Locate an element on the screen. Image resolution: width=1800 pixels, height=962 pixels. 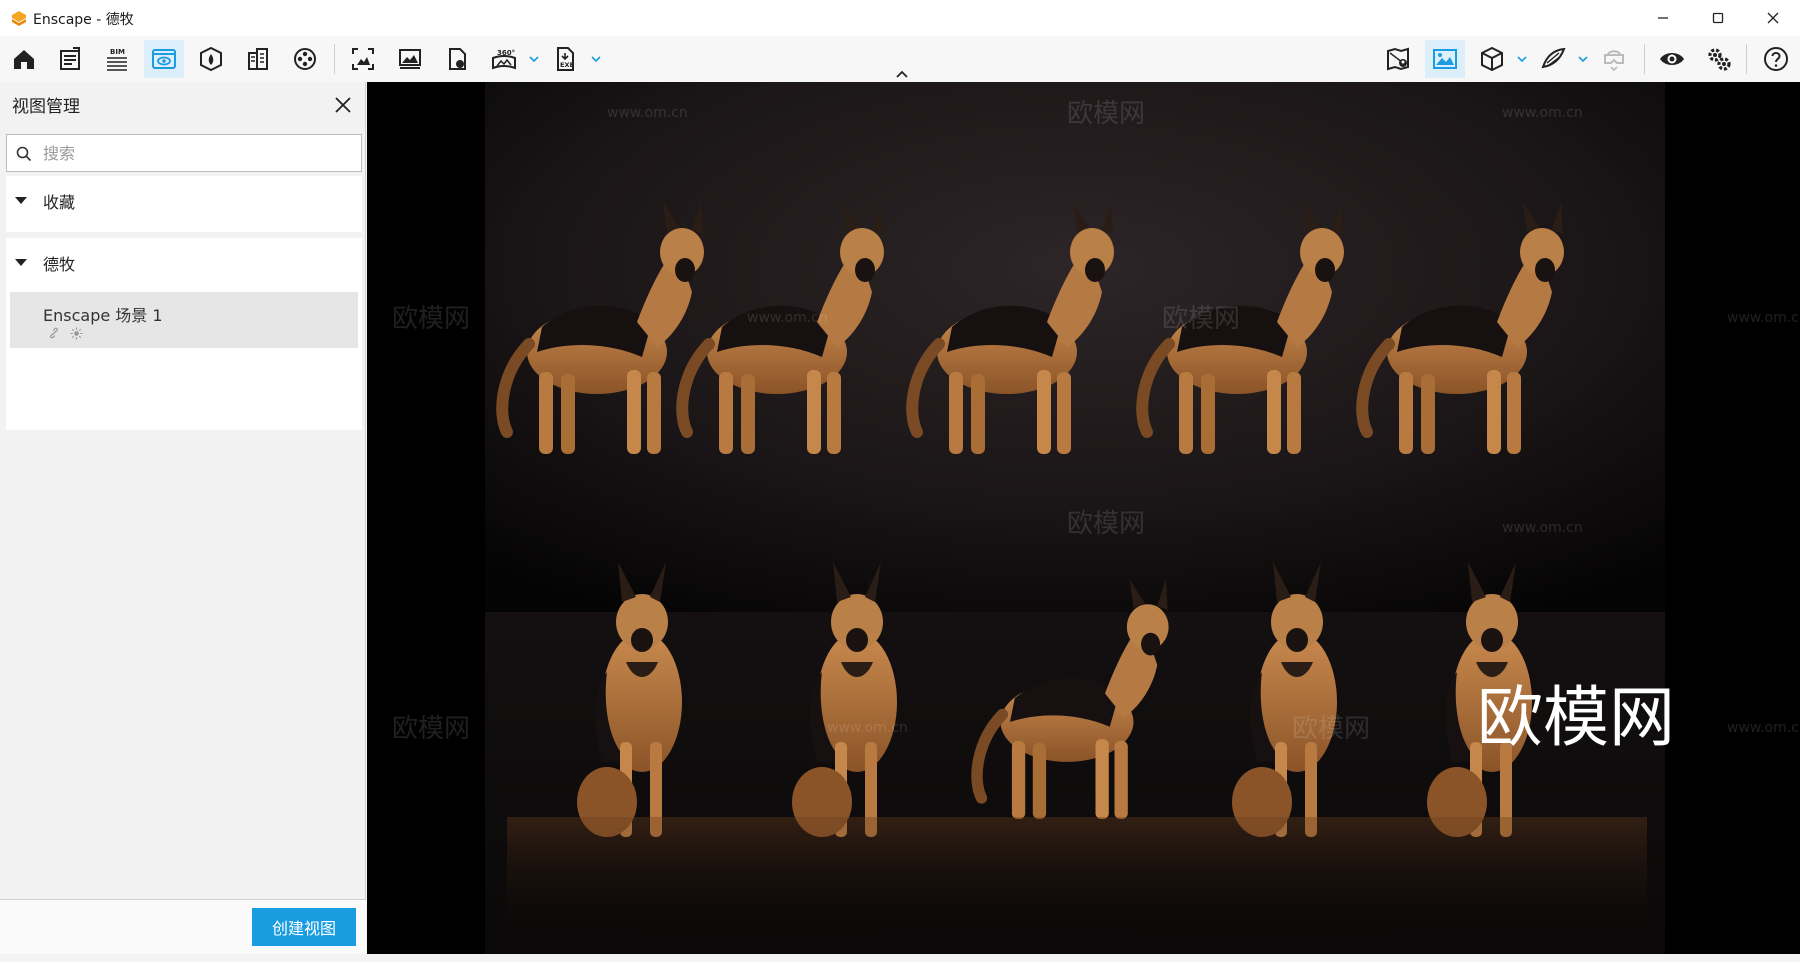
view-management-icon is located at coordinates (164, 59).